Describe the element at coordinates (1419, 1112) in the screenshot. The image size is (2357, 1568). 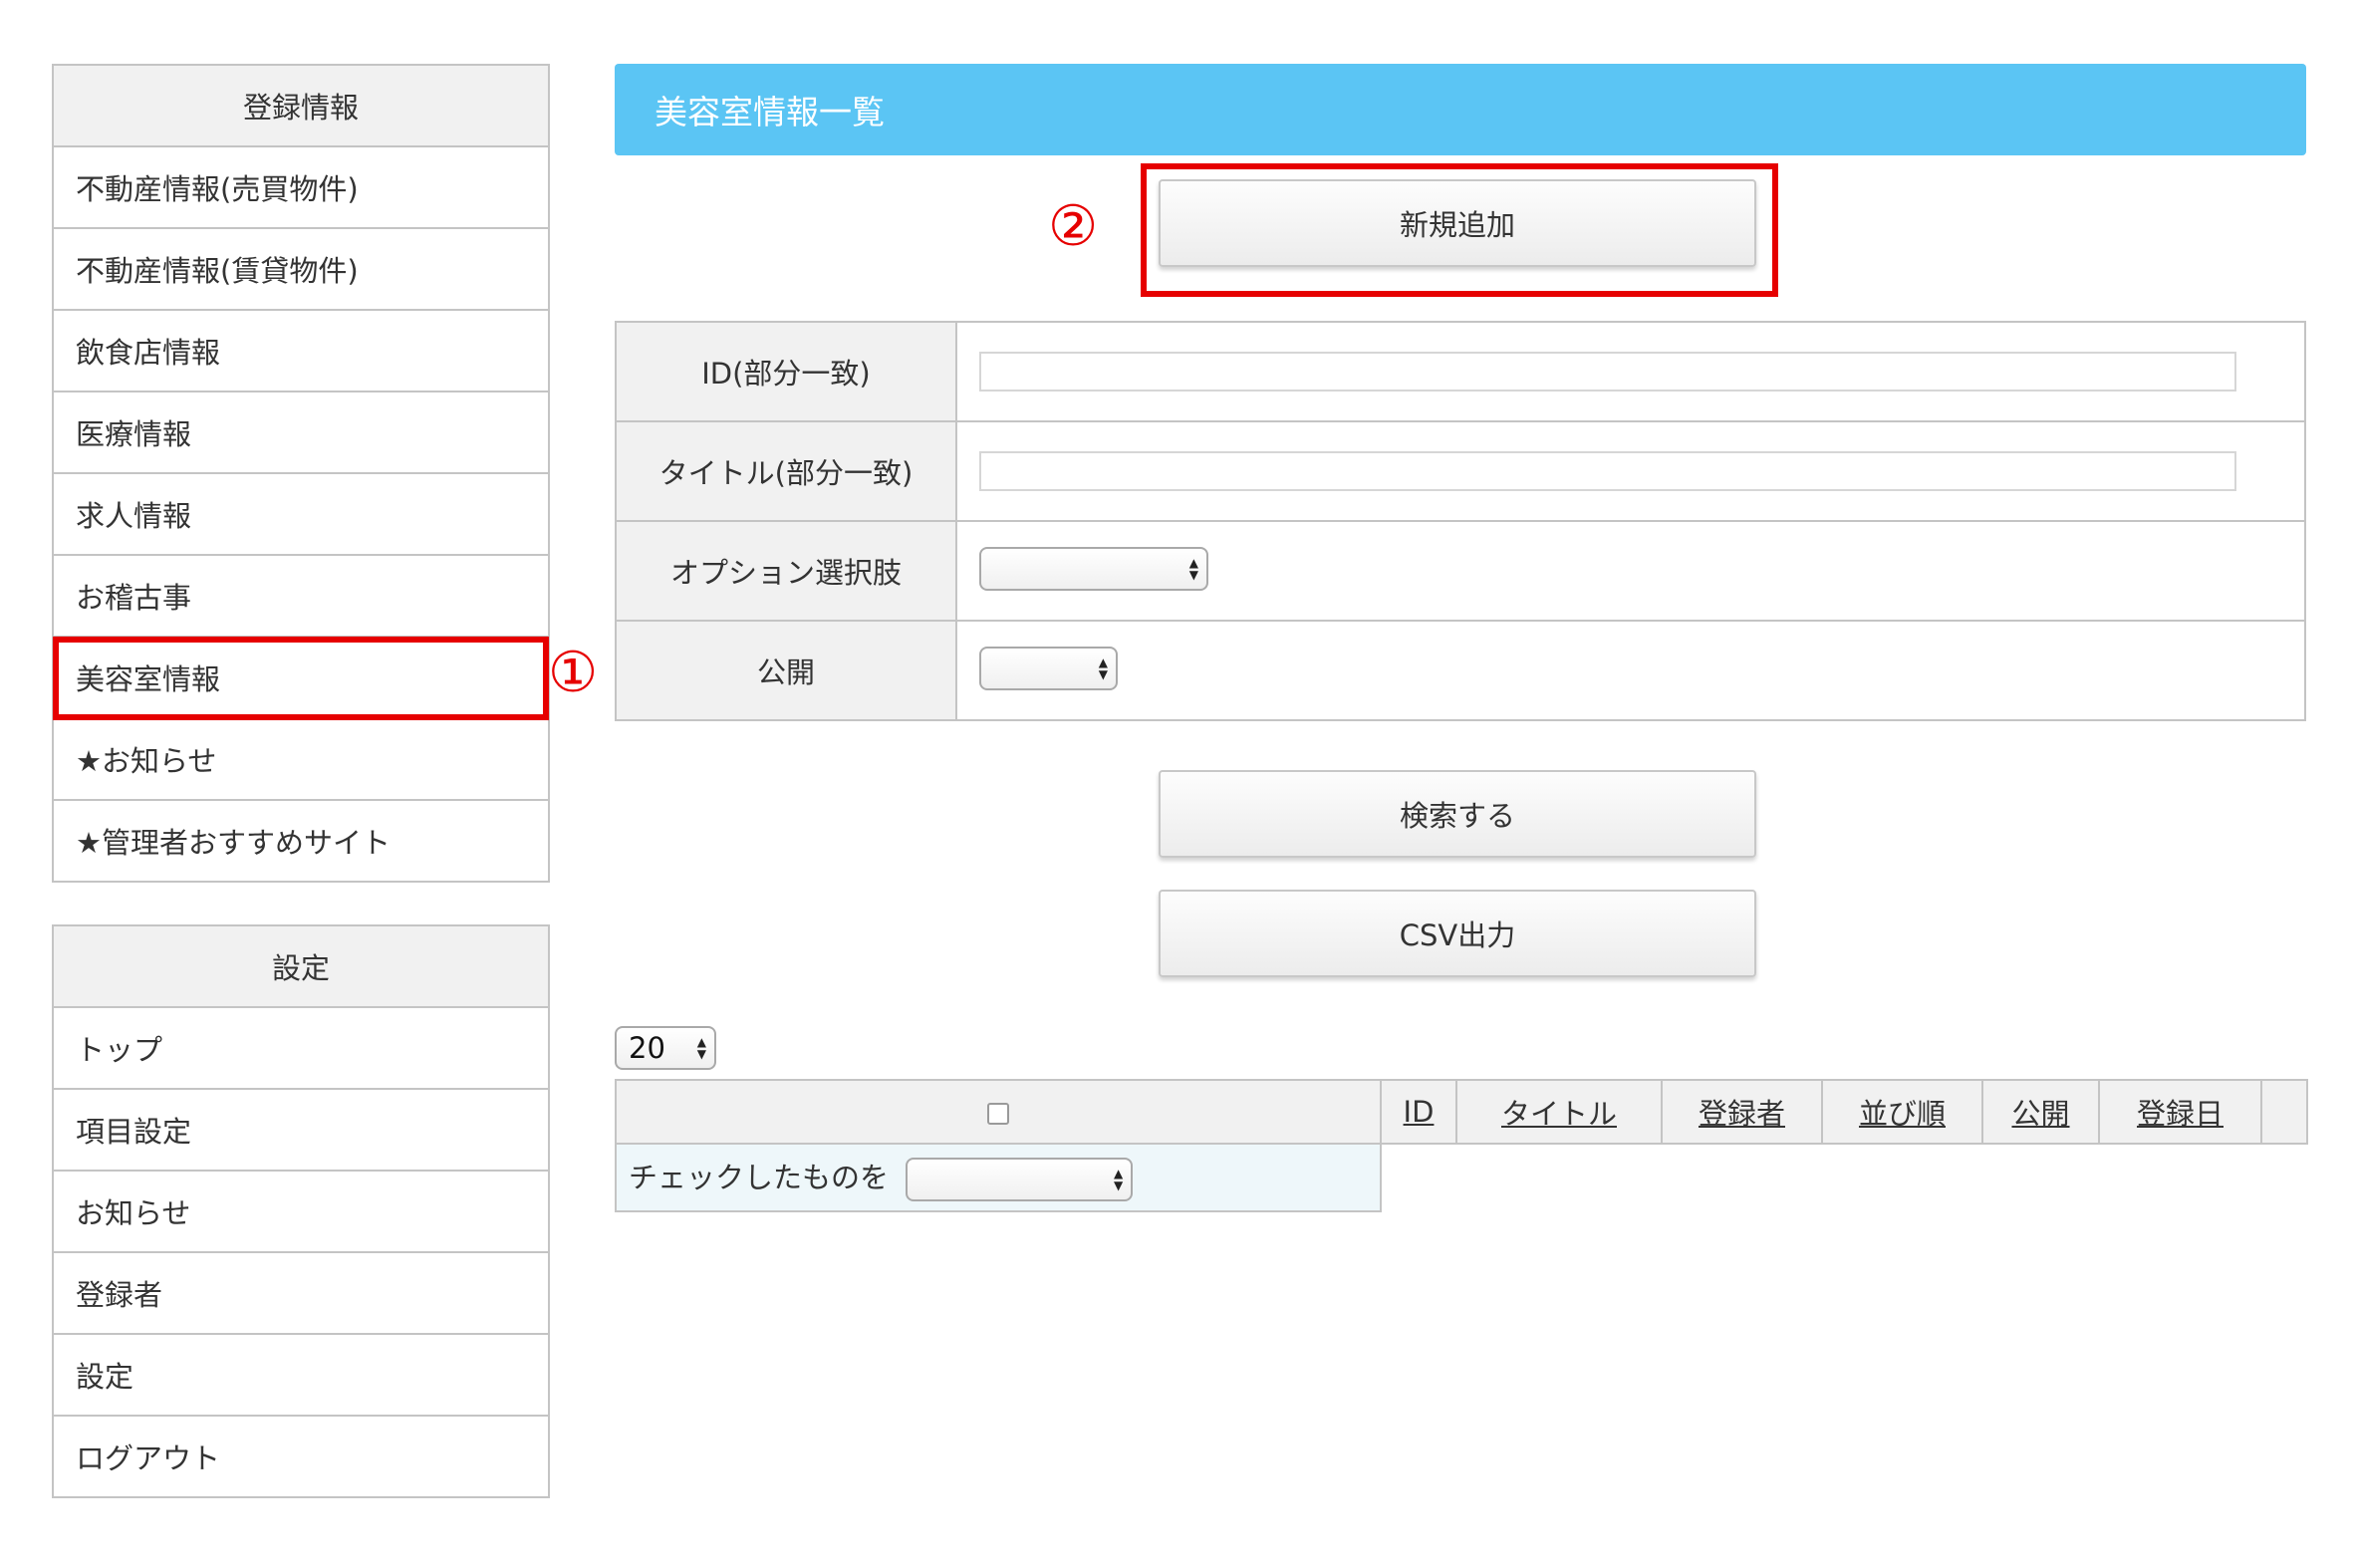
I see `sort-id-link: ID` at that location.